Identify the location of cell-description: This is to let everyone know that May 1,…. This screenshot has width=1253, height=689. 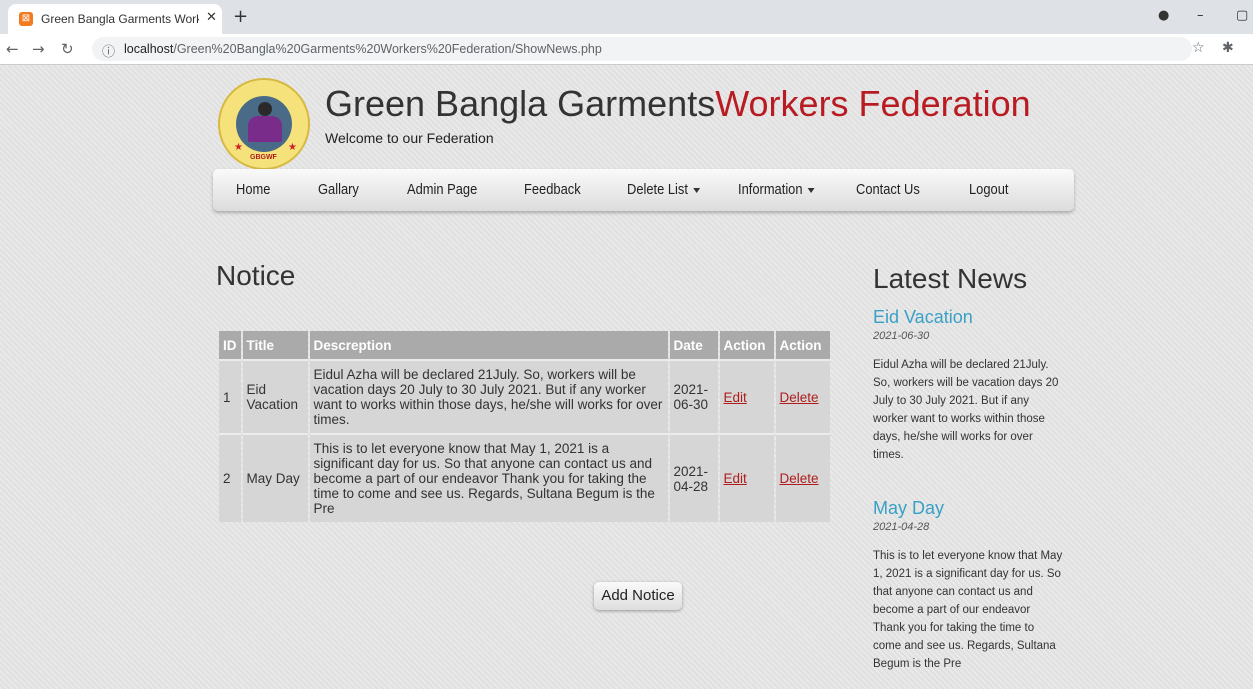
(488, 477).